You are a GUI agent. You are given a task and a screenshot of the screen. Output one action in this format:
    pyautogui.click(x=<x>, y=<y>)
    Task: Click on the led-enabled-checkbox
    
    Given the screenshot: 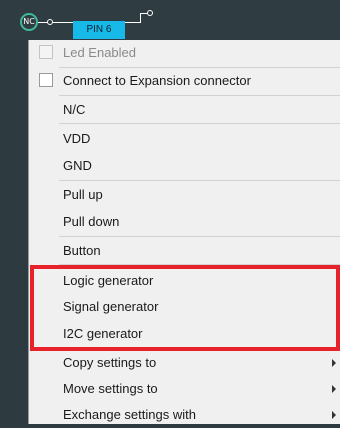 What is the action you would take?
    pyautogui.click(x=46, y=52)
    